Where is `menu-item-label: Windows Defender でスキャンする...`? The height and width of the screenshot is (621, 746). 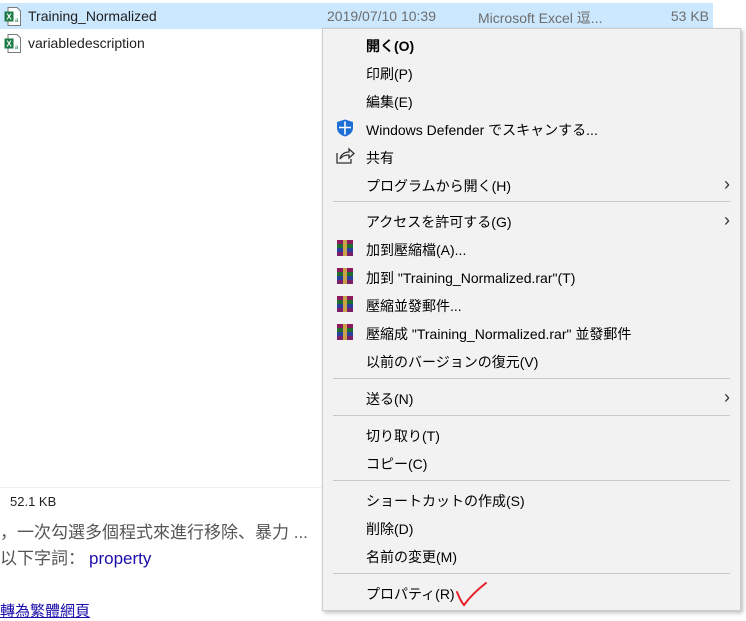
menu-item-label: Windows Defender でスキャンする... is located at coordinates (482, 130).